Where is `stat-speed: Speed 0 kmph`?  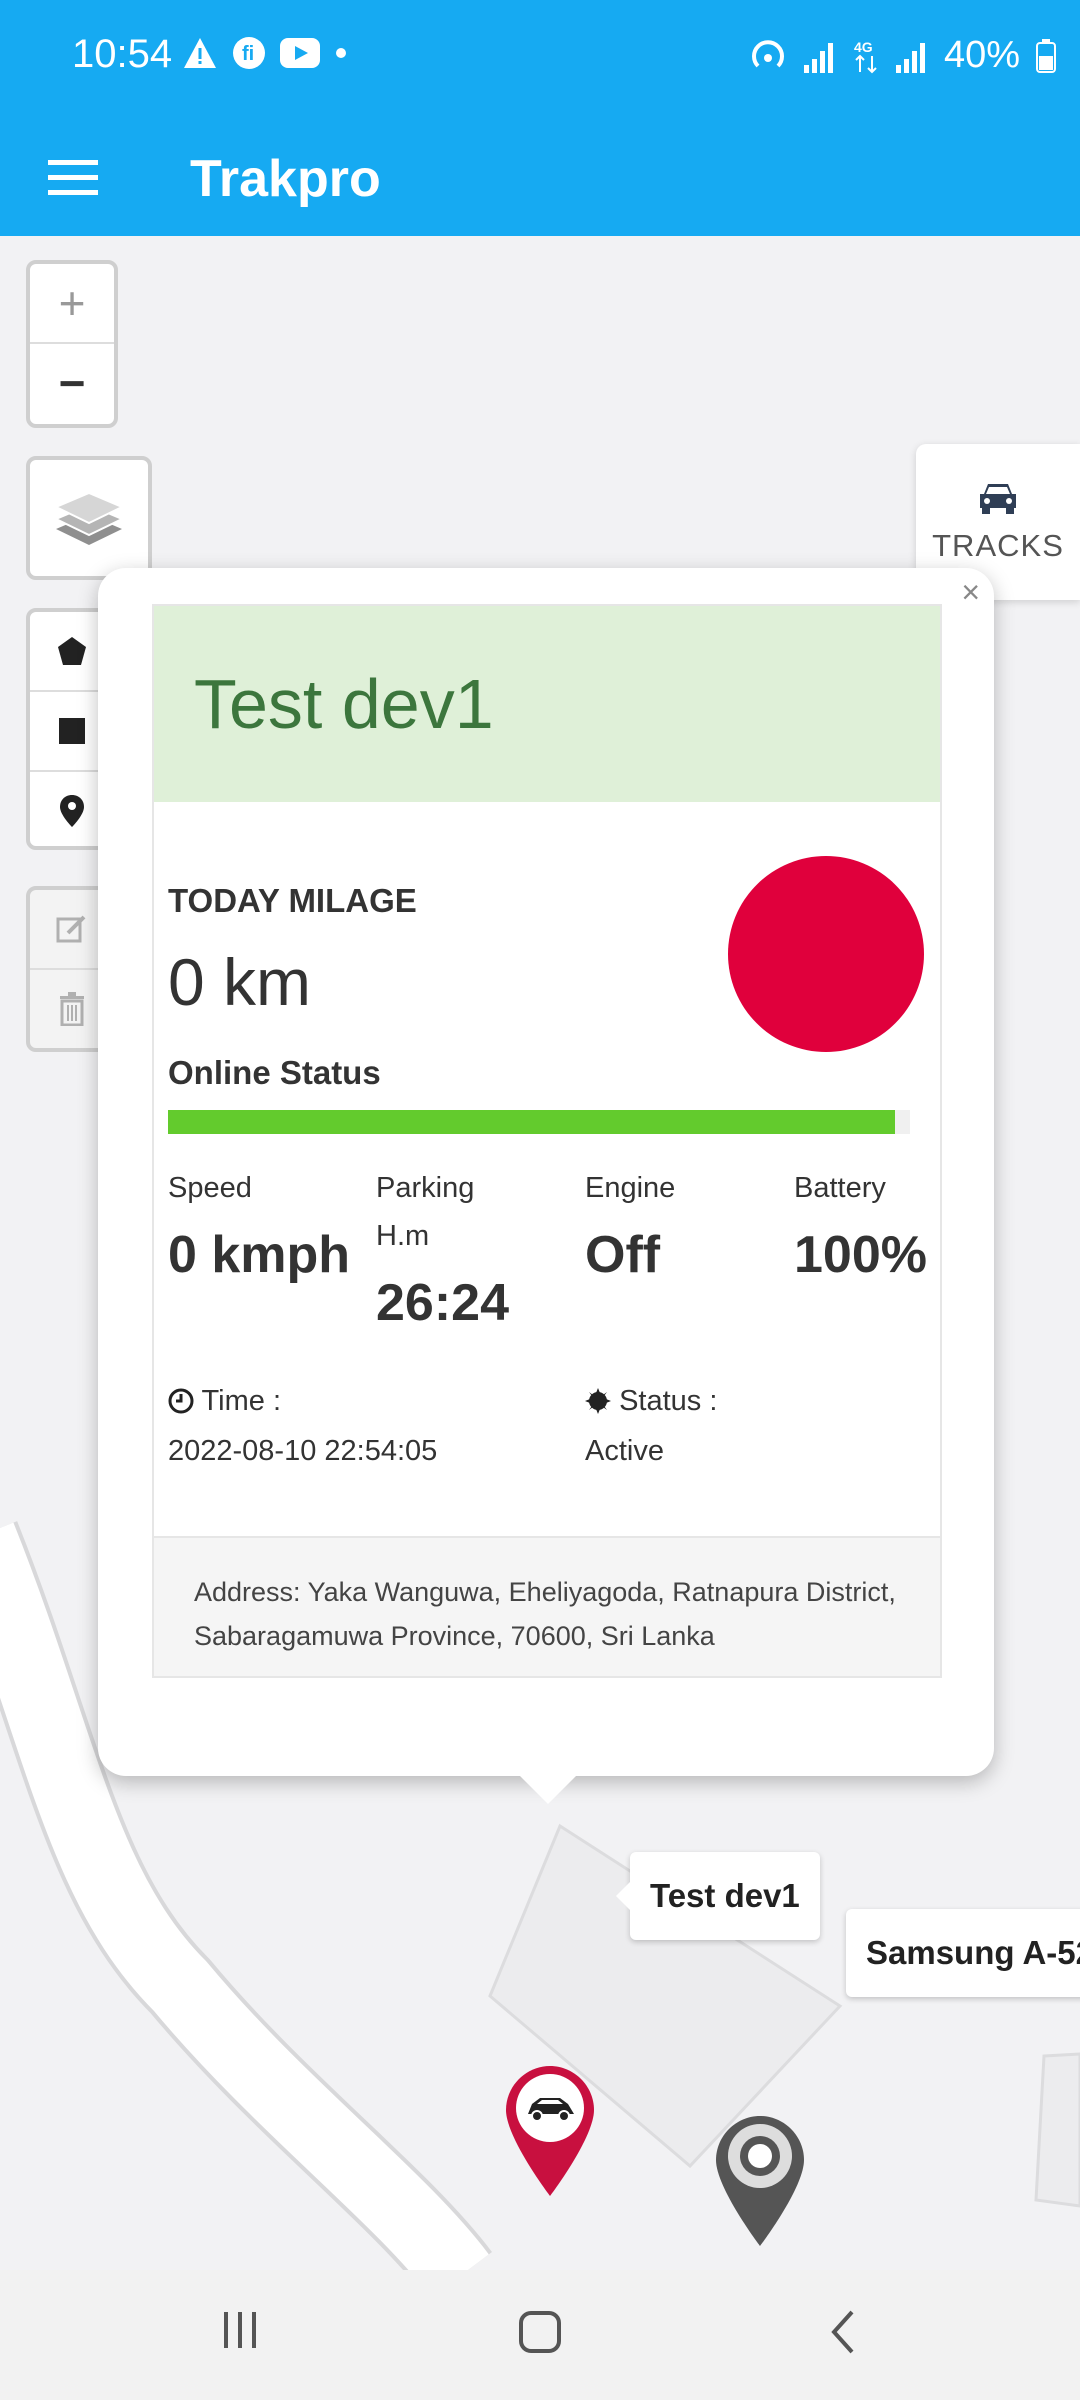 stat-speed: Speed 0 kmph is located at coordinates (268, 1224).